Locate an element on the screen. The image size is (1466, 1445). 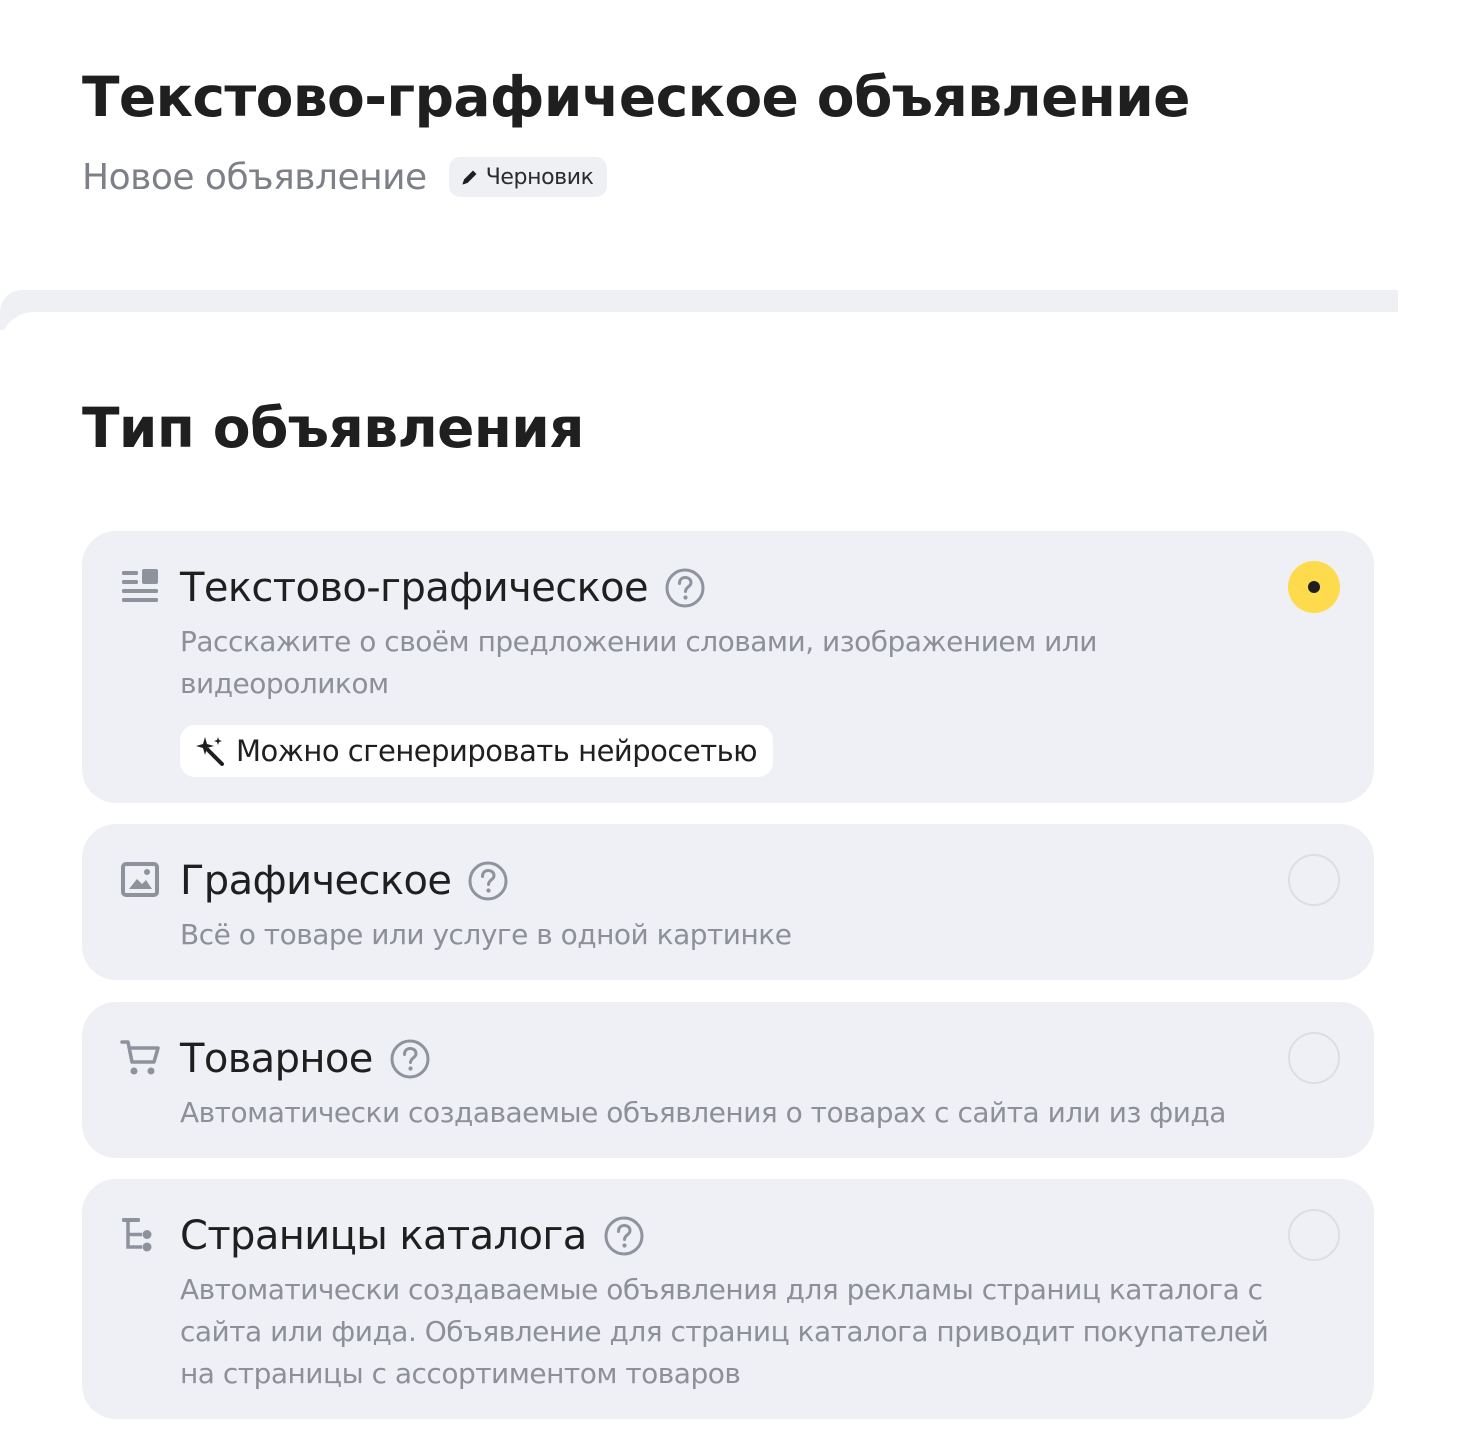
card-title: Товарное is located at coordinates (276, 1059).